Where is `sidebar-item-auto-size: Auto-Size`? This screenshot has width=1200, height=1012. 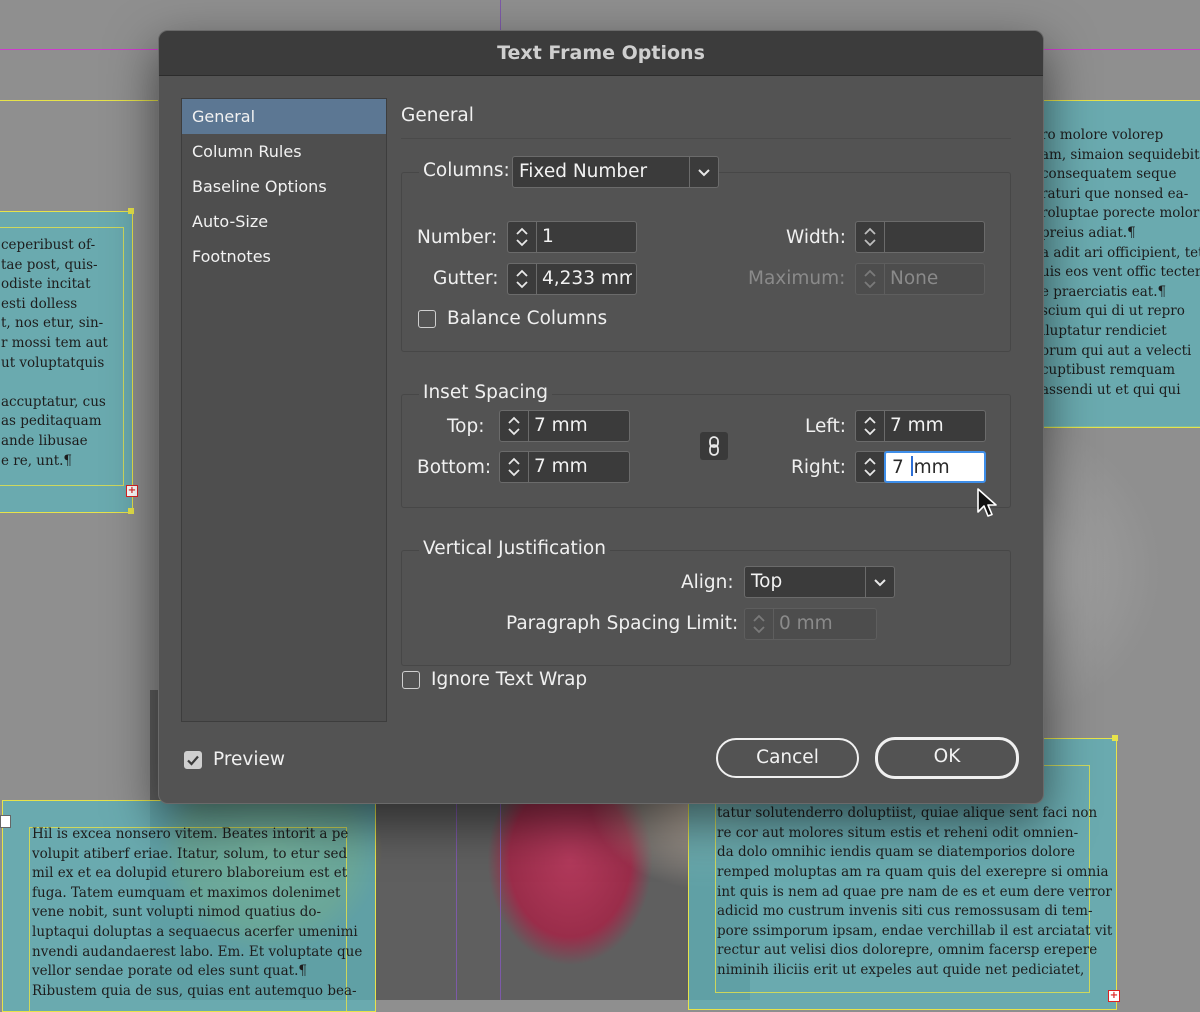 sidebar-item-auto-size: Auto-Size is located at coordinates (284, 221).